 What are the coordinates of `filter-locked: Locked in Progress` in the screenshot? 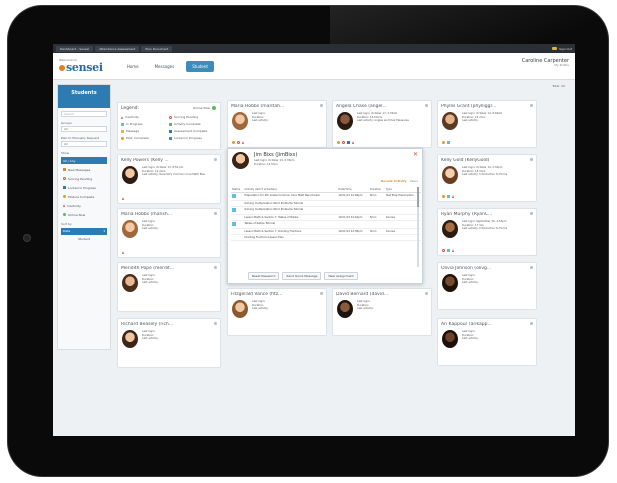 It's located at (84, 187).